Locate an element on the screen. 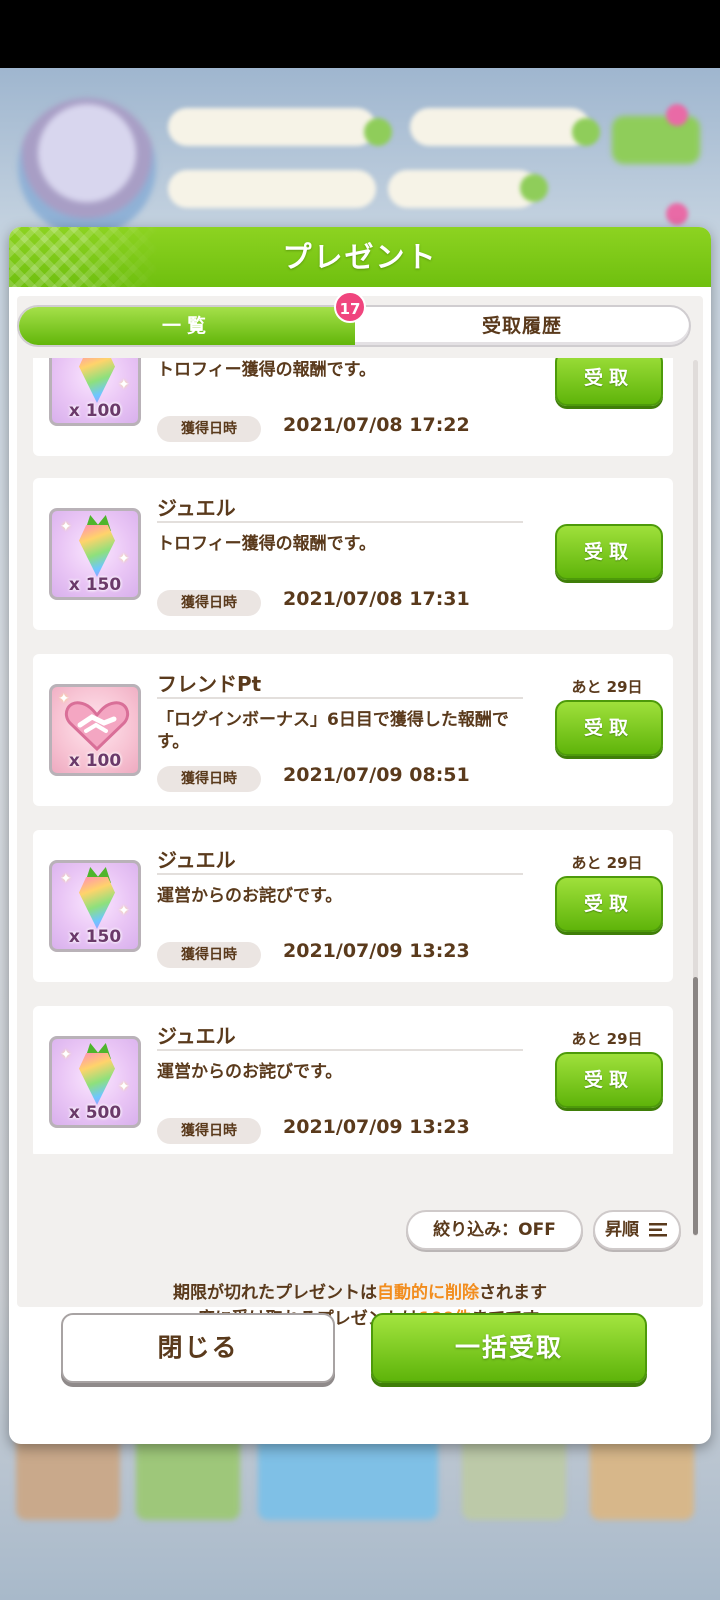 Image resolution: width=720 pixels, height=1600 pixels. item-quantity: x 500 is located at coordinates (95, 1113).